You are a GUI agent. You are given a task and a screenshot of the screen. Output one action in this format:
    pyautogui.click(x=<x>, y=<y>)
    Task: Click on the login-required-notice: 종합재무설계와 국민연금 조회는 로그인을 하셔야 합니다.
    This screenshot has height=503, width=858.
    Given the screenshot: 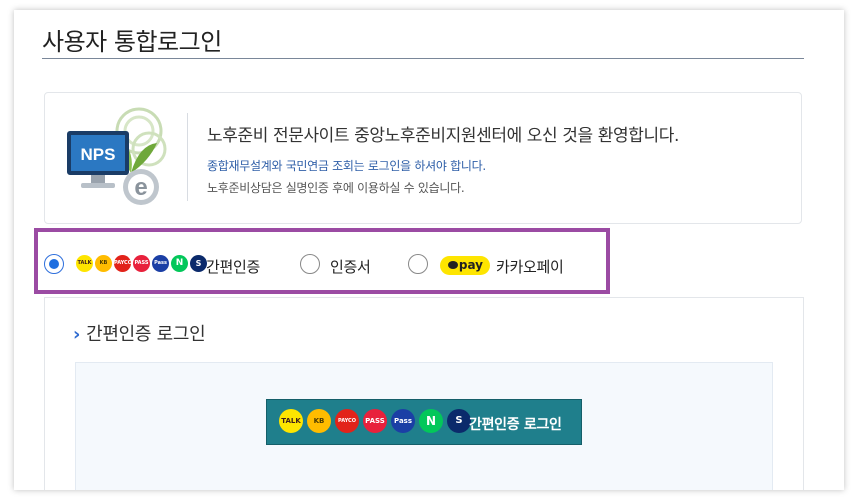 What is the action you would take?
    pyautogui.click(x=346, y=166)
    